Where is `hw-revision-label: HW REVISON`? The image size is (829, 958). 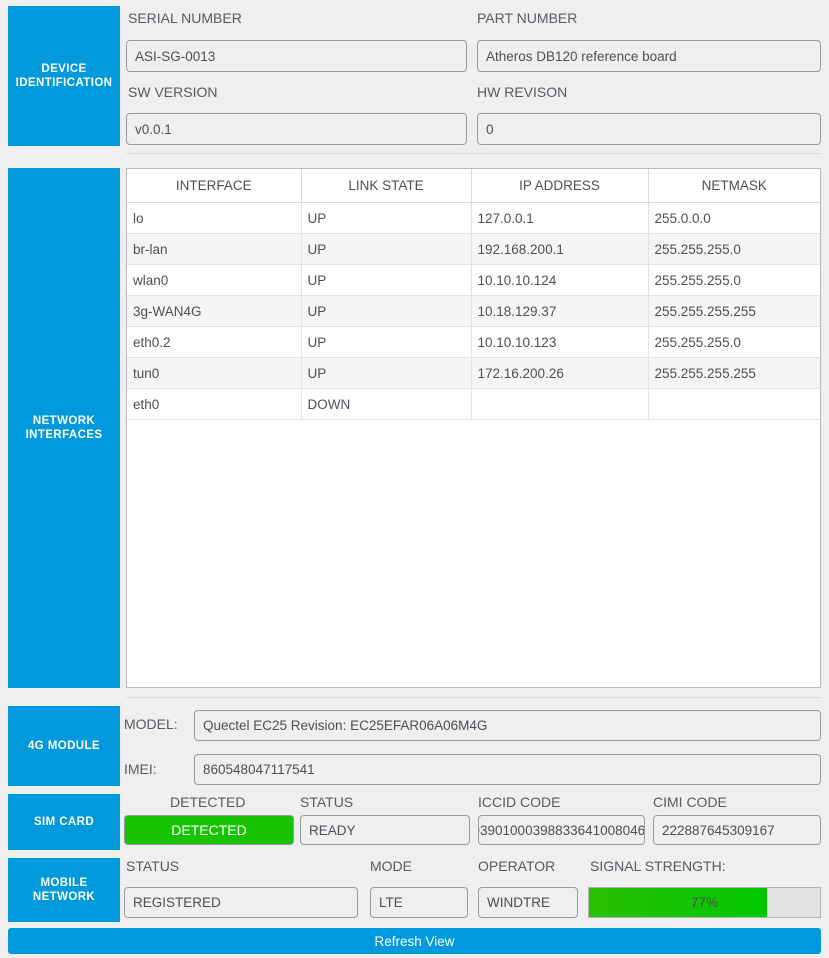 hw-revision-label: HW REVISON is located at coordinates (522, 92).